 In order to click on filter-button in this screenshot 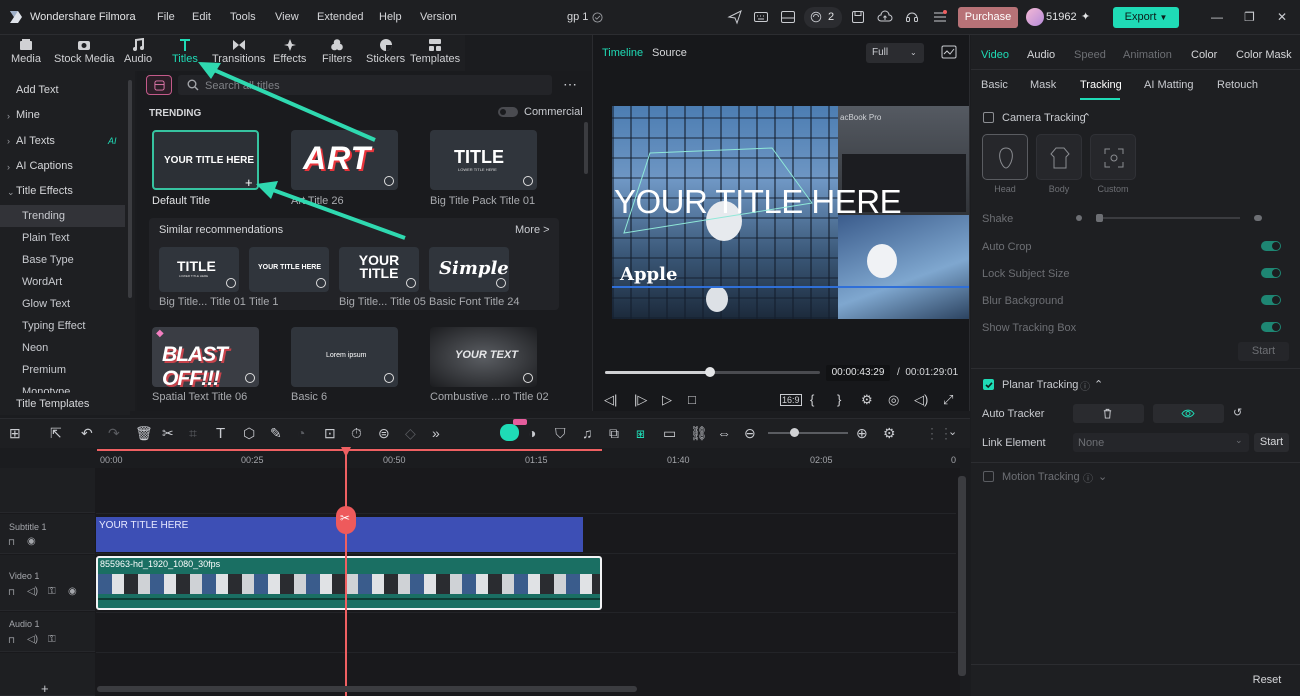, I will do `click(159, 85)`.